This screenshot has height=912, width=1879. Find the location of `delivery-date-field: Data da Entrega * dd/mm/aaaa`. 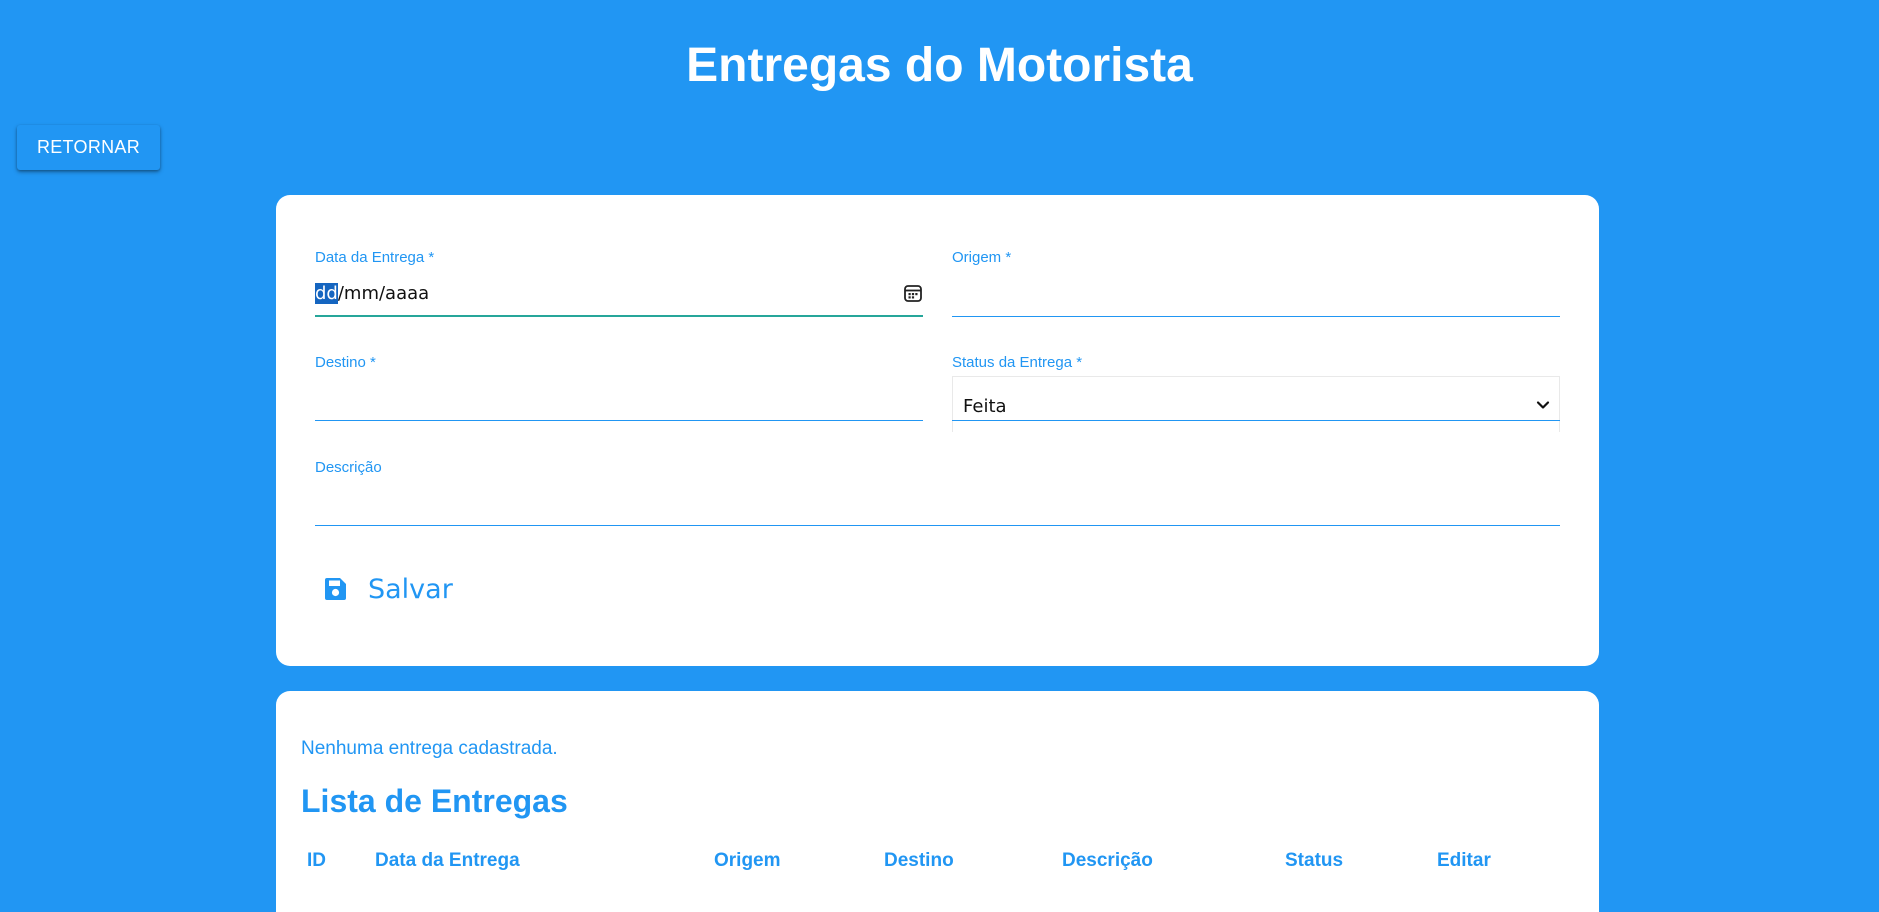

delivery-date-field: Data da Entrega * dd/mm/aaaa is located at coordinates (619, 283).